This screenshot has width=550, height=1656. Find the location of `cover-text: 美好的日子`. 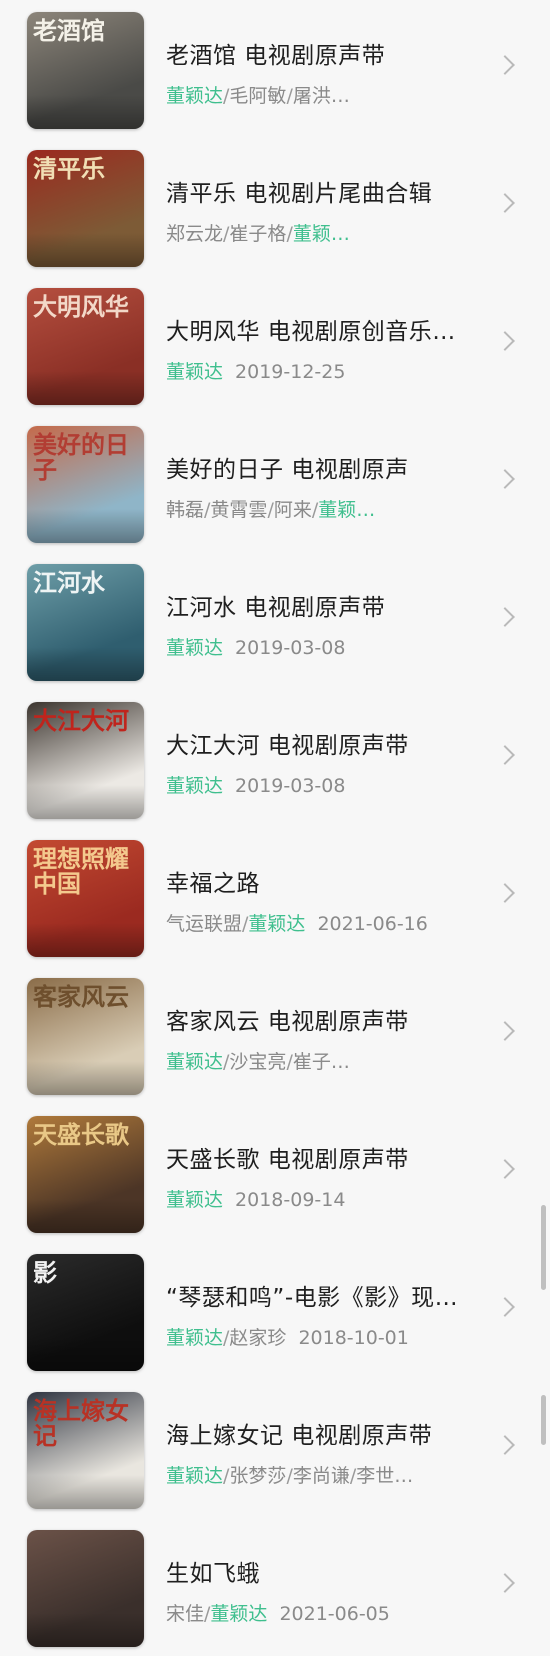

cover-text: 美好的日子 is located at coordinates (81, 457).